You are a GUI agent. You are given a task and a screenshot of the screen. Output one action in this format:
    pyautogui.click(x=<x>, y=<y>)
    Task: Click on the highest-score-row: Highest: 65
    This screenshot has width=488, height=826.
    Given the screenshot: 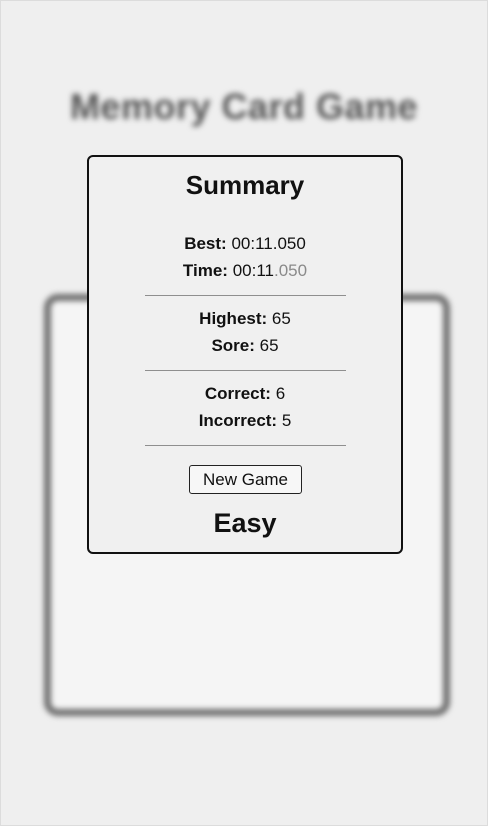 What is the action you would take?
    pyautogui.click(x=245, y=319)
    